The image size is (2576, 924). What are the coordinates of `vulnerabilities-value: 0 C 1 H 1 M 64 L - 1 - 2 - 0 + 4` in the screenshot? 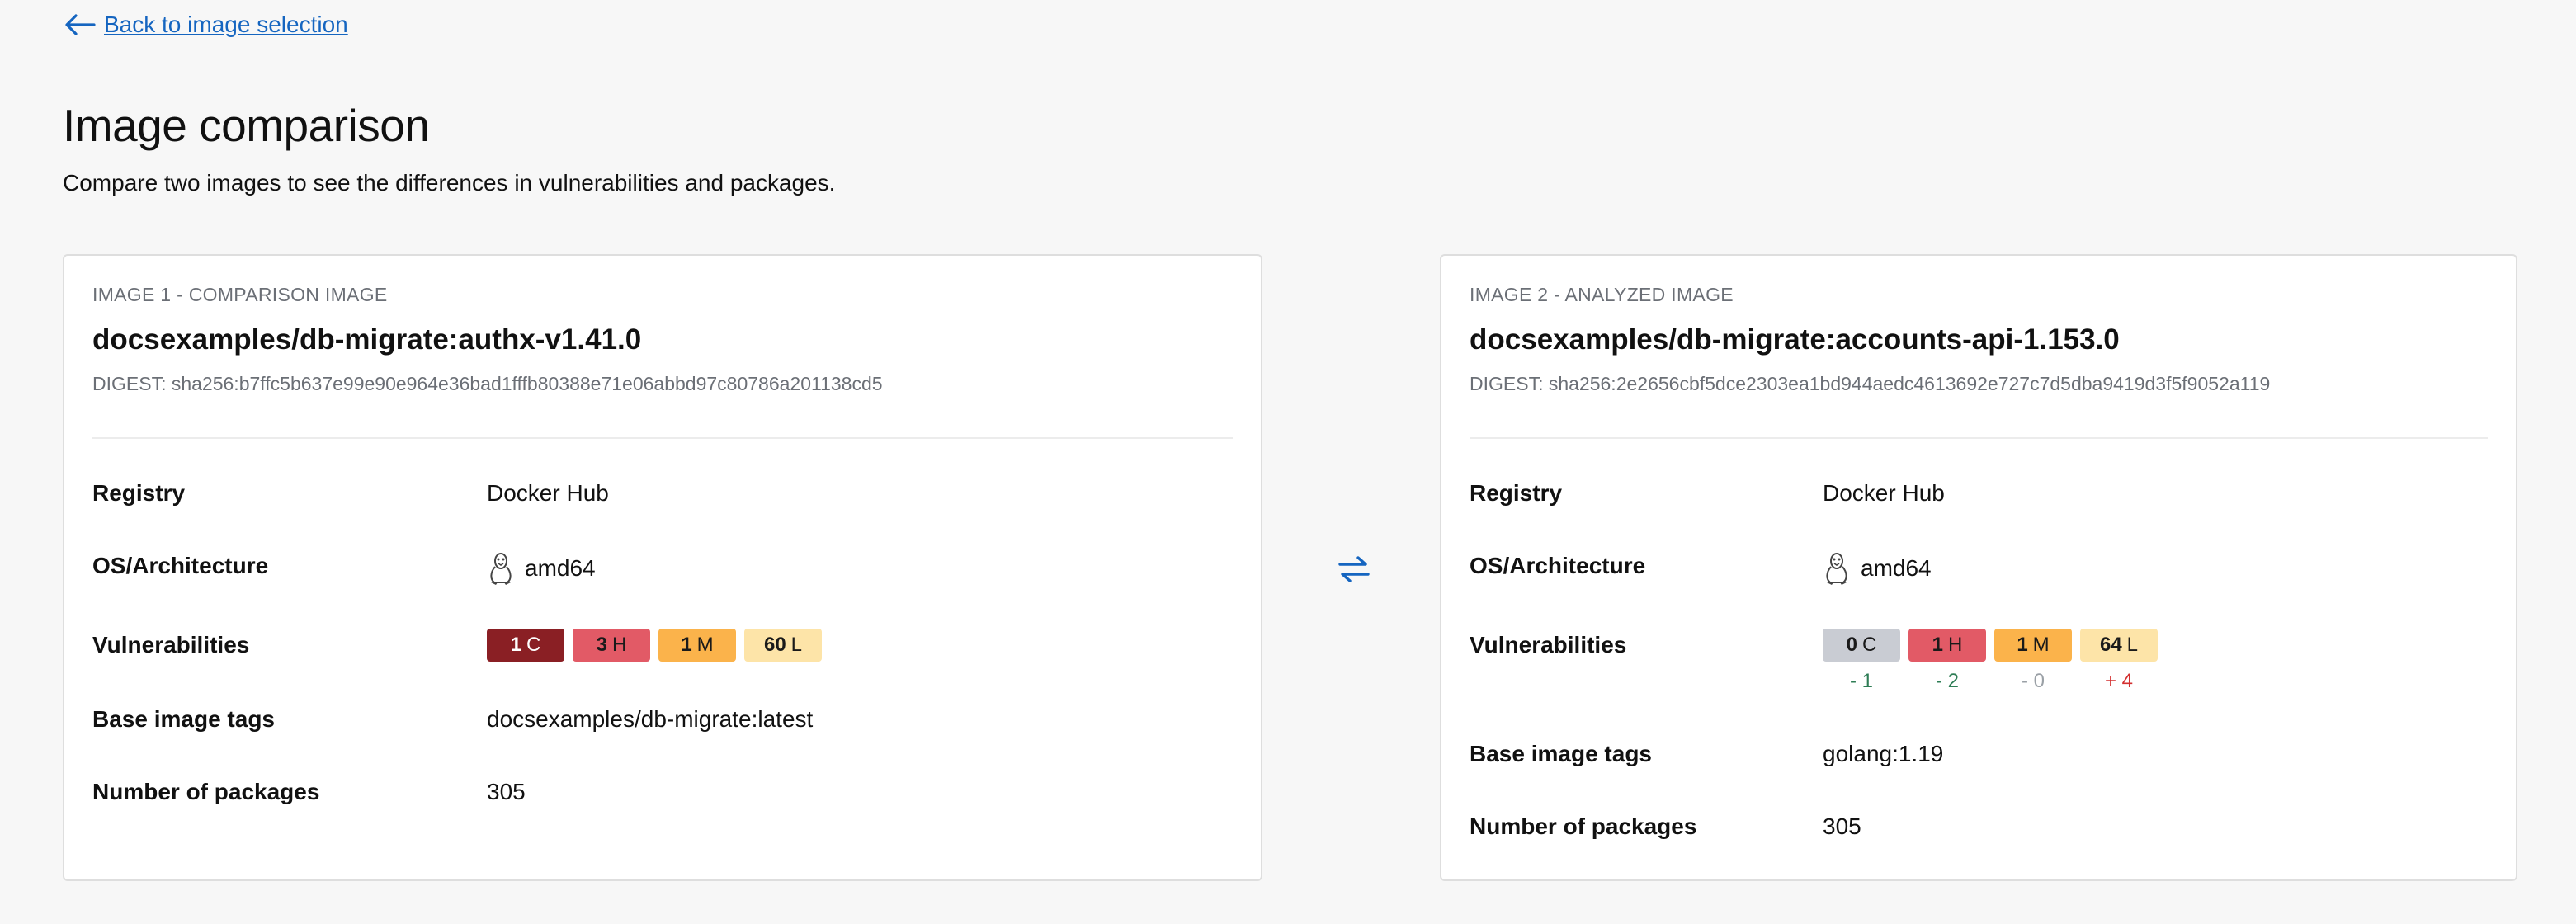 It's located at (1990, 661).